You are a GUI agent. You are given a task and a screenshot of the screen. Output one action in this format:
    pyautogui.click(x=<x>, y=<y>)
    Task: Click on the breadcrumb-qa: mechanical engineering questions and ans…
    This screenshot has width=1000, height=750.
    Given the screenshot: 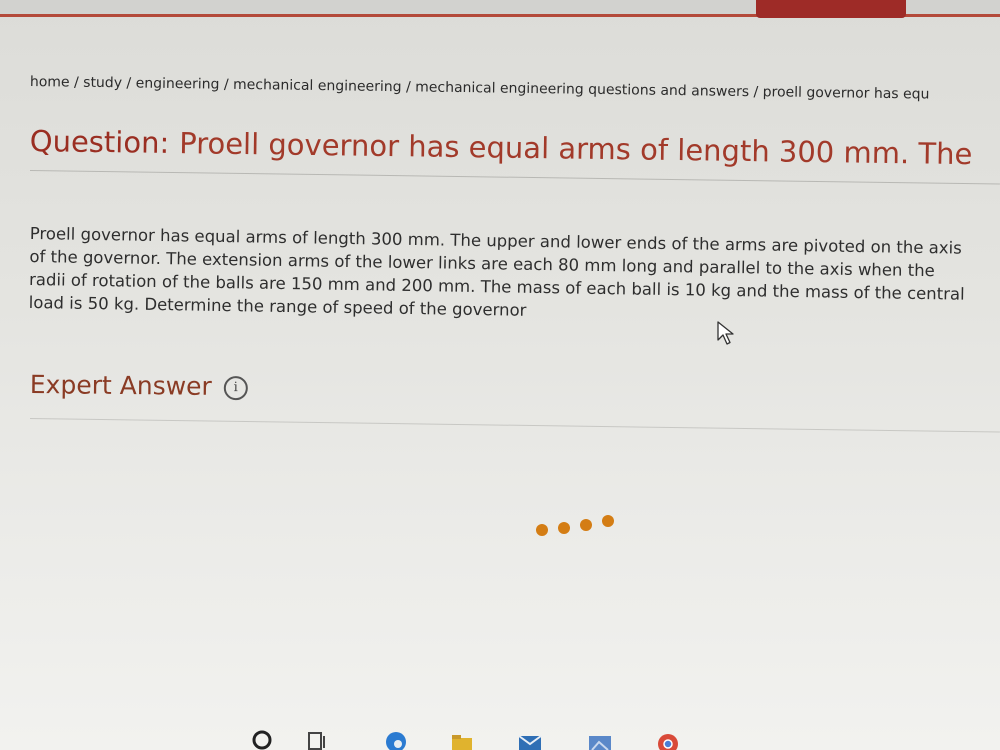 What is the action you would take?
    pyautogui.click(x=582, y=89)
    